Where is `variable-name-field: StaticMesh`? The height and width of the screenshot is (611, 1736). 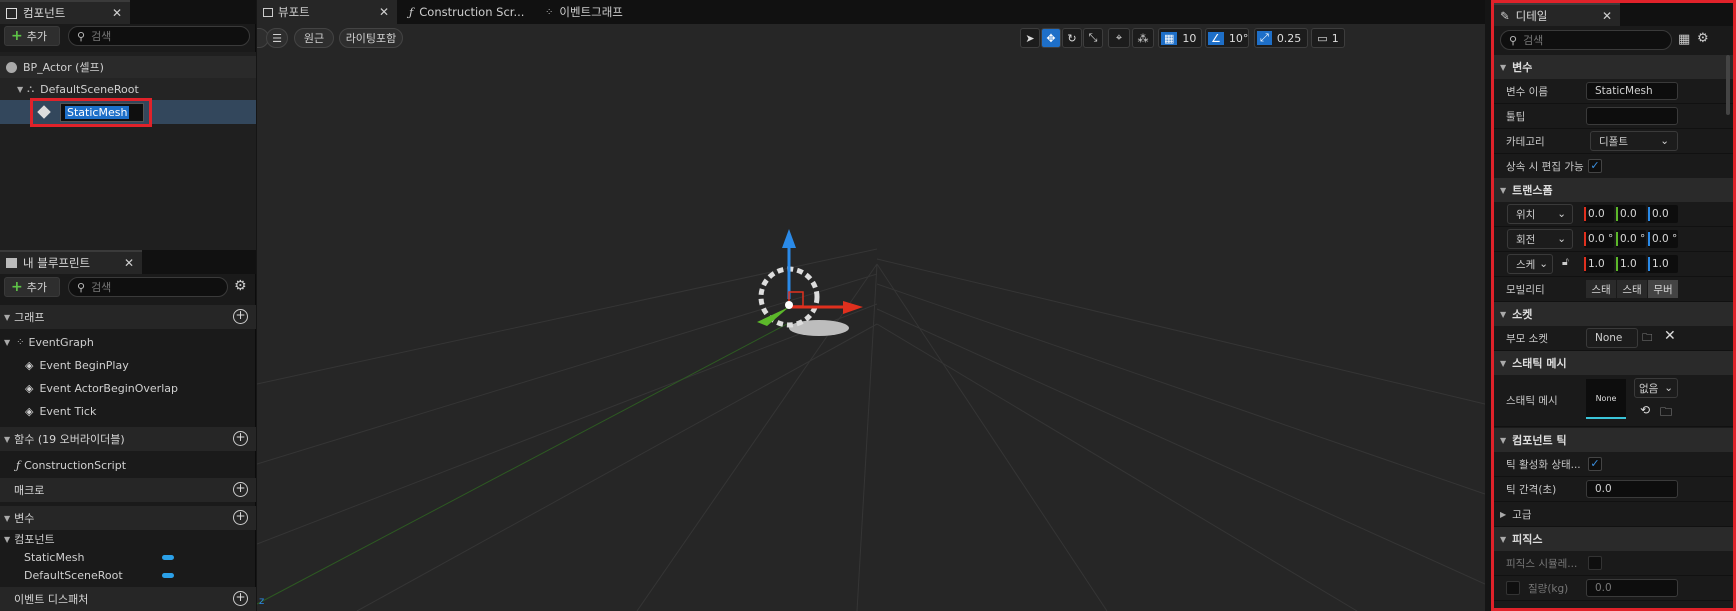 variable-name-field: StaticMesh is located at coordinates (1632, 91).